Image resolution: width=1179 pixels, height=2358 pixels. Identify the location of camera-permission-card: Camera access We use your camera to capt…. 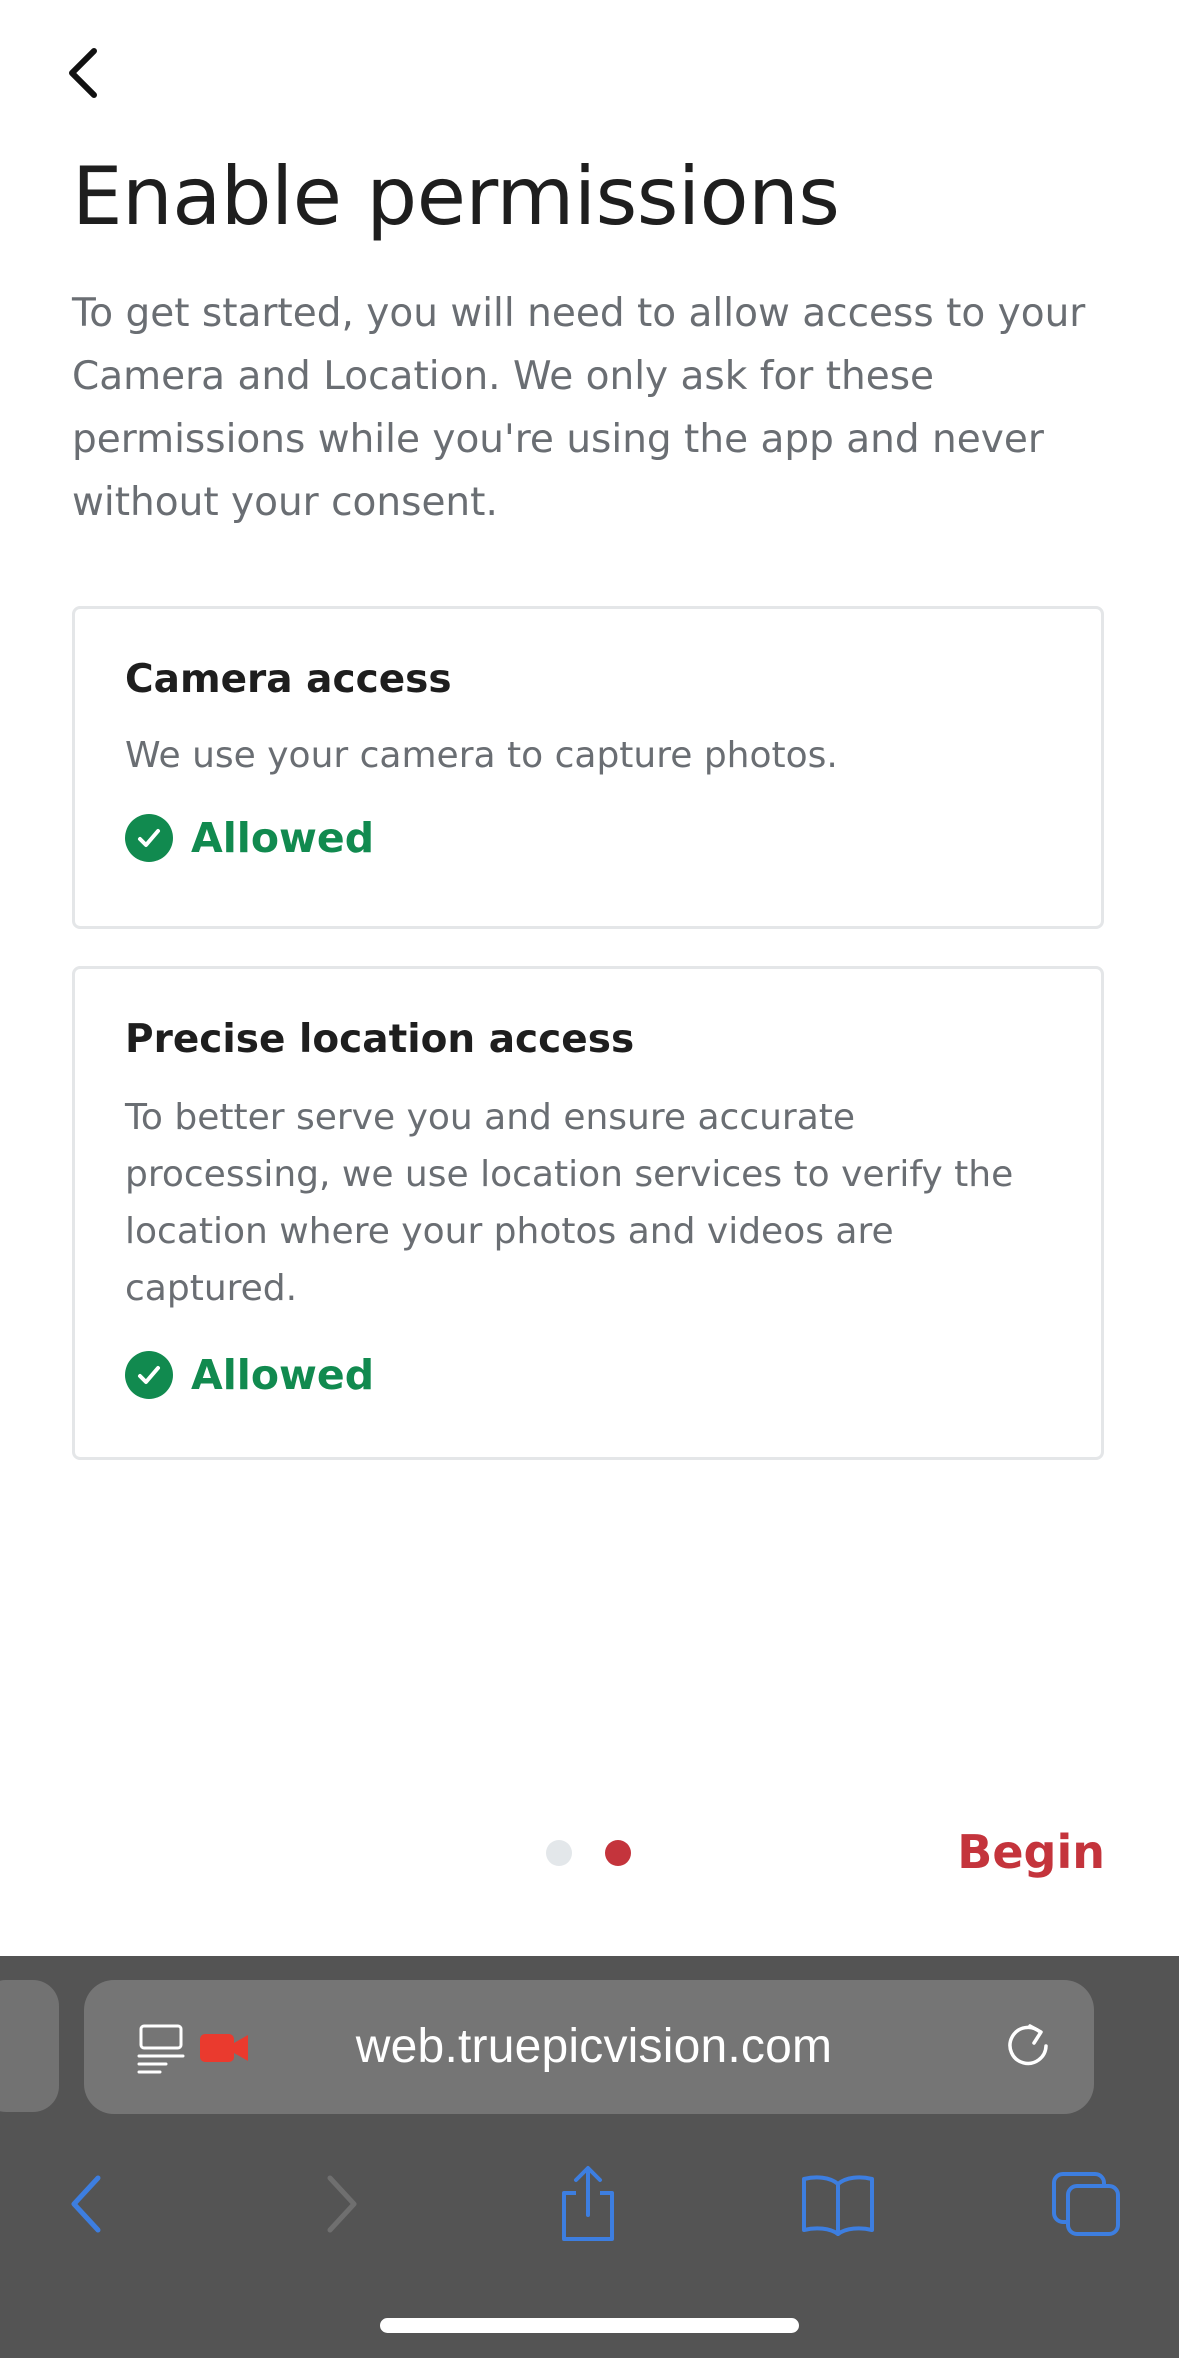
(588, 767).